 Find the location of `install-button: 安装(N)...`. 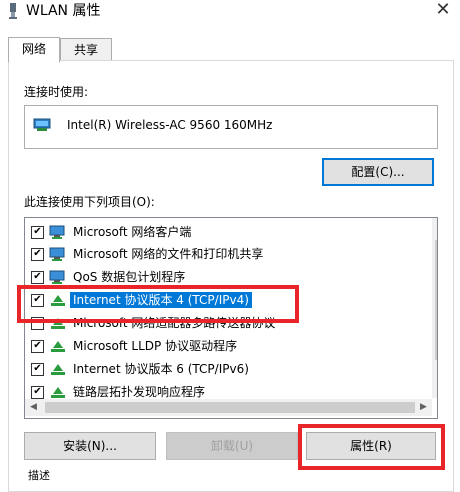

install-button: 安装(N)... is located at coordinates (90, 446).